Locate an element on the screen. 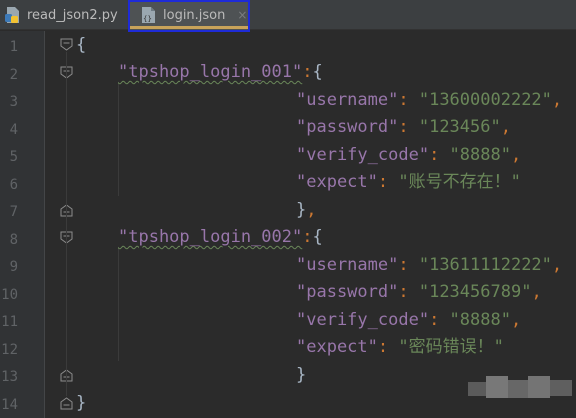 This screenshot has width=576, height=418. json-file-icon: {} is located at coordinates (148, 15).